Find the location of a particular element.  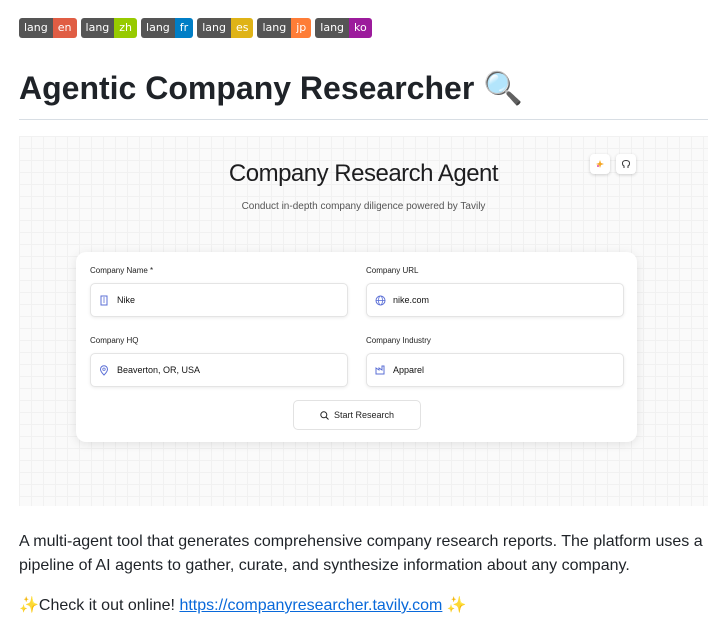

start-research-label: Start Research is located at coordinates (364, 415).